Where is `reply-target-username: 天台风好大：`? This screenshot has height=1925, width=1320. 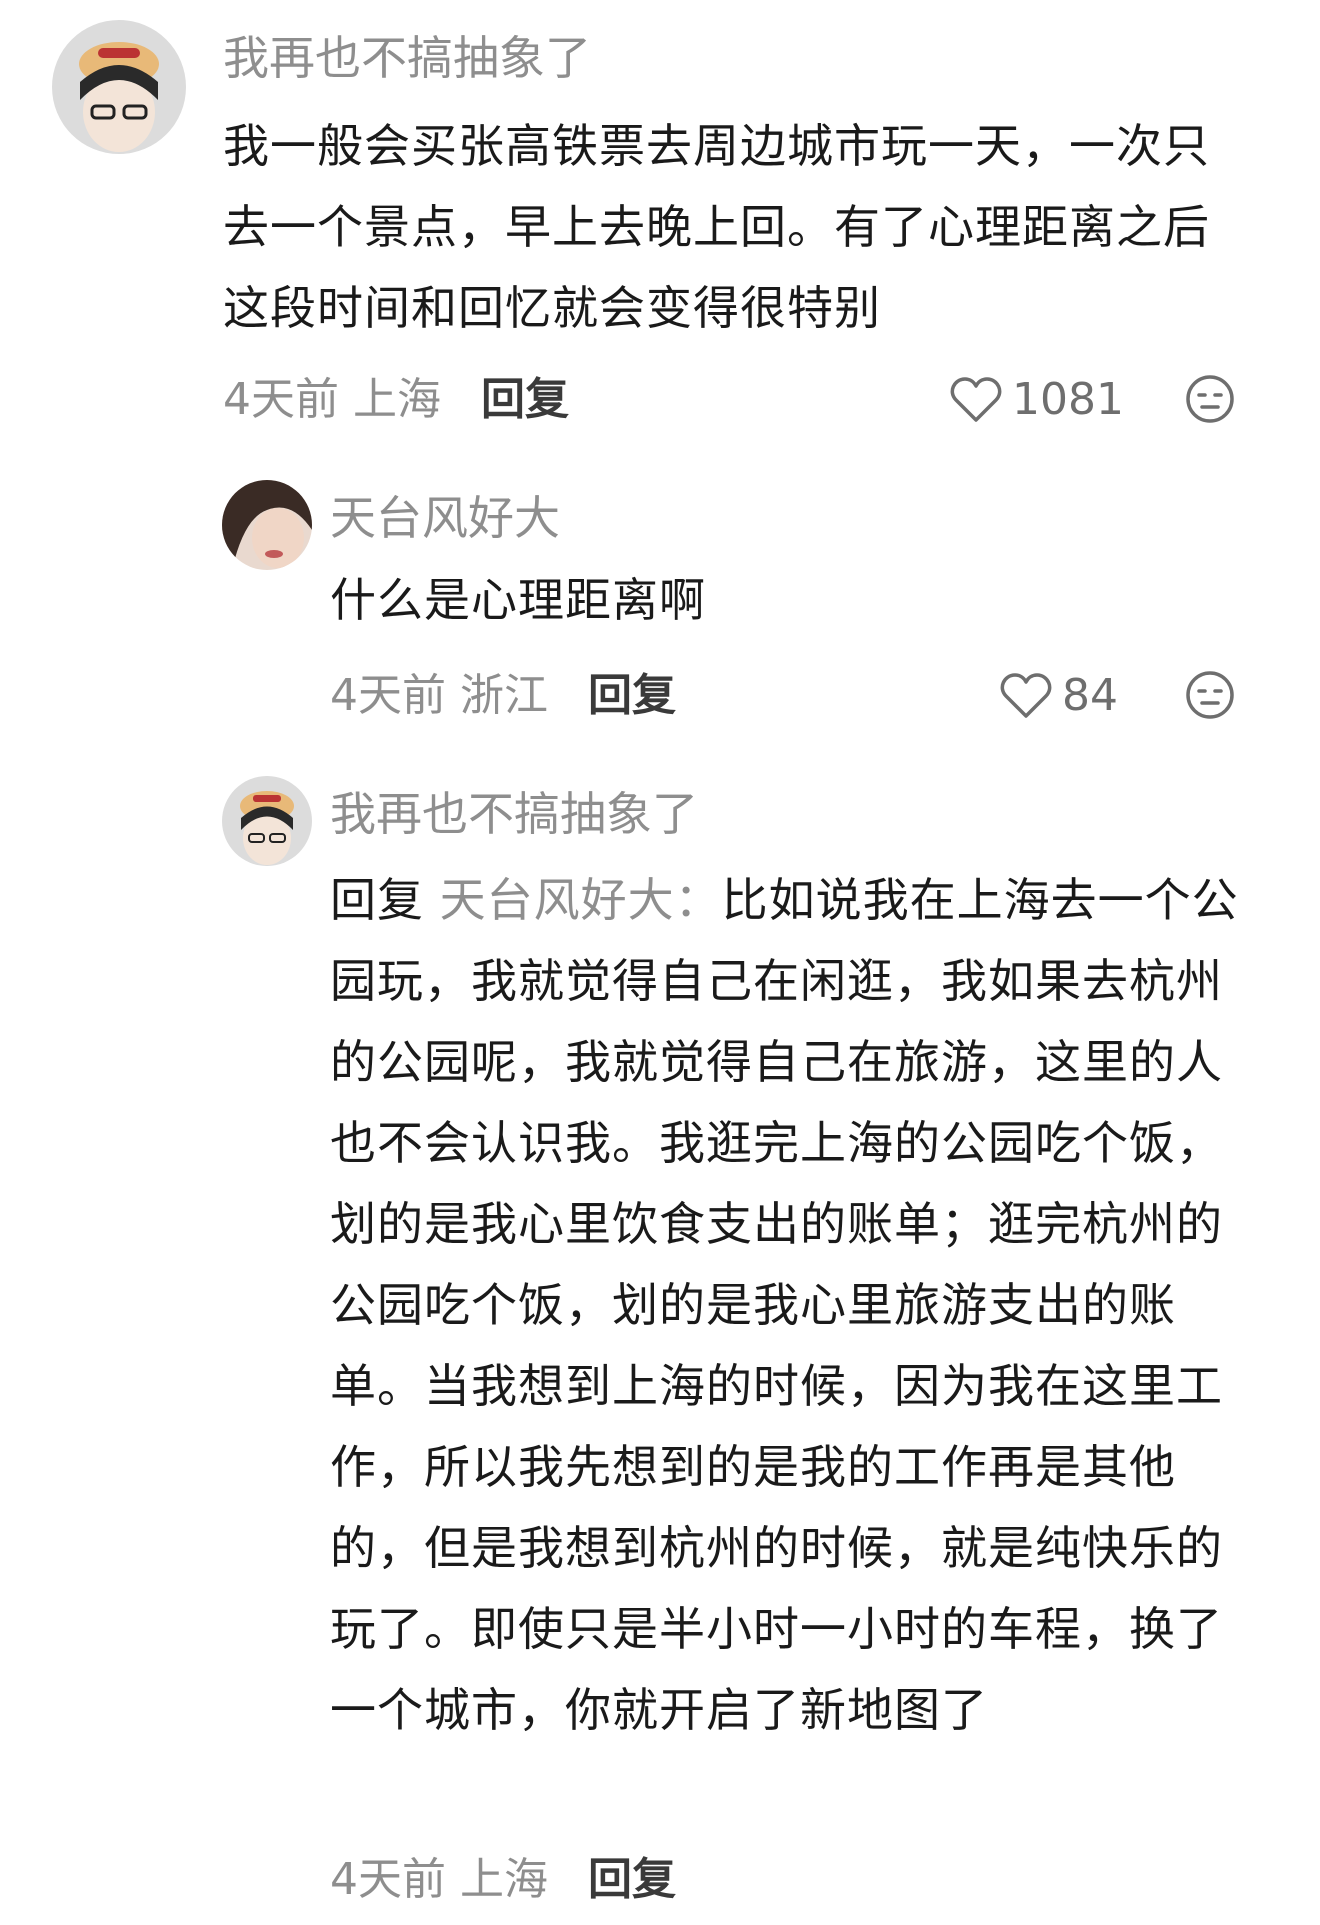 reply-target-username: 天台风好大： is located at coordinates (581, 900).